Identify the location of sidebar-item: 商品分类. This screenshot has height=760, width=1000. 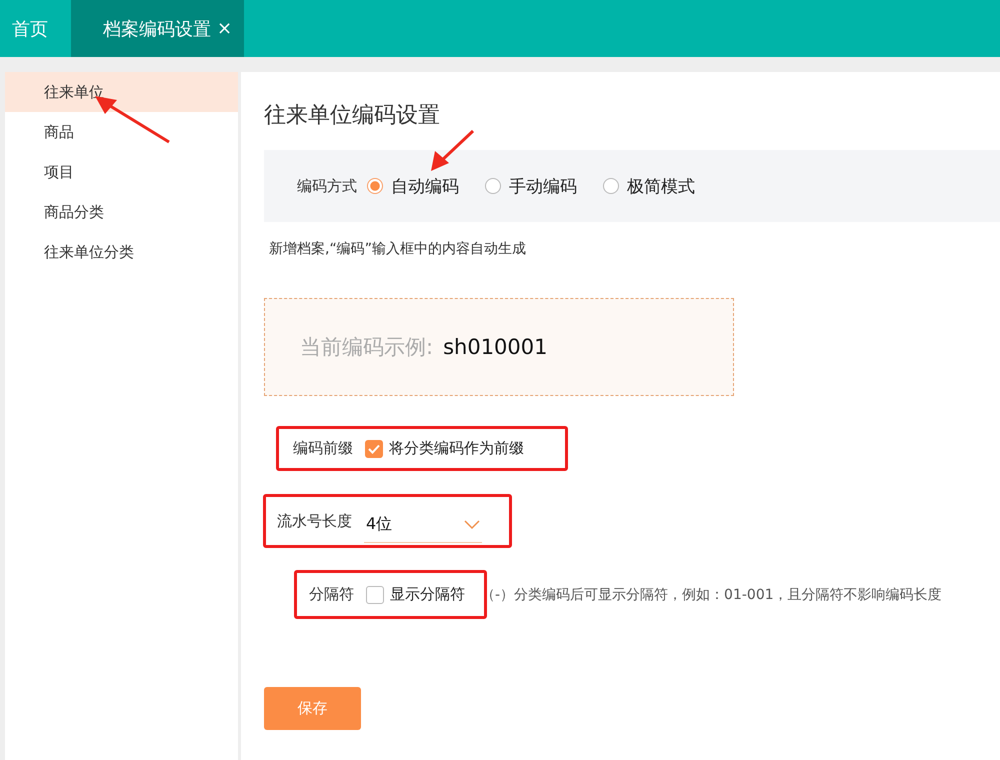
(121, 212).